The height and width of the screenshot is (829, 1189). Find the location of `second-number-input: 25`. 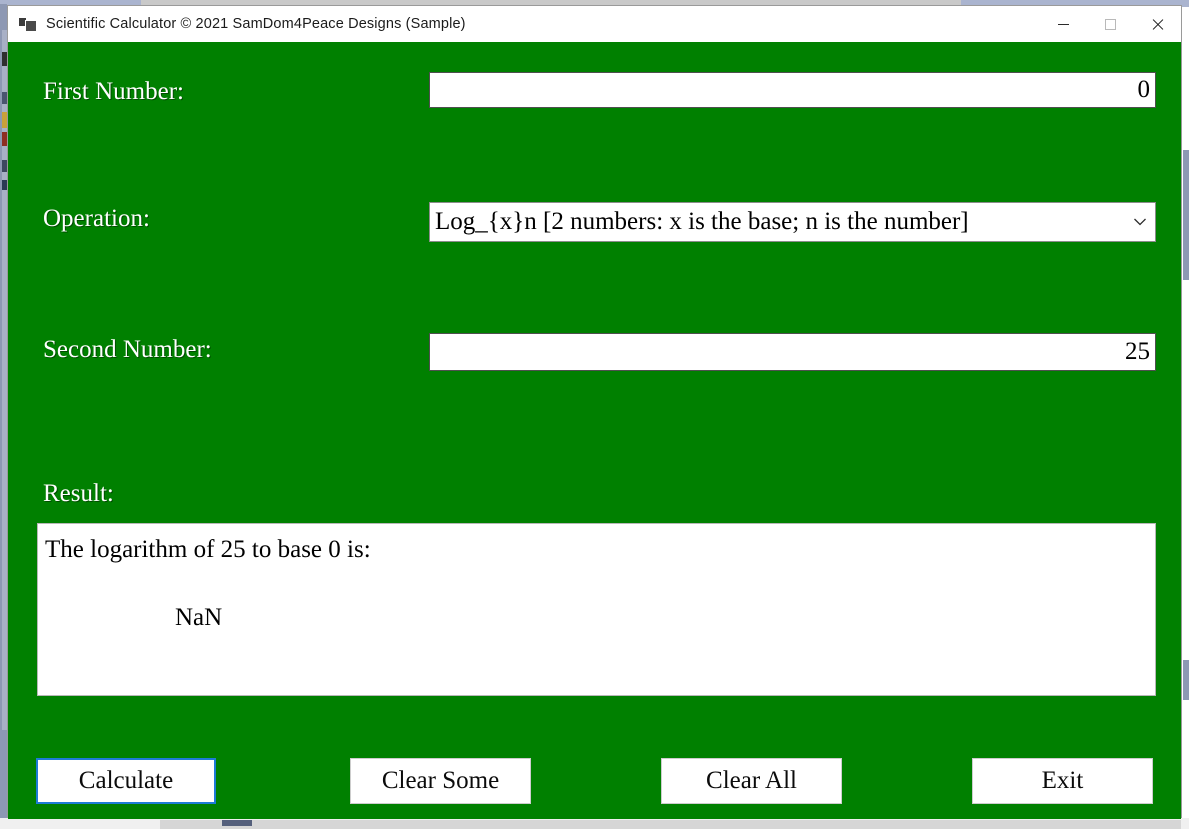

second-number-input: 25 is located at coordinates (792, 352).